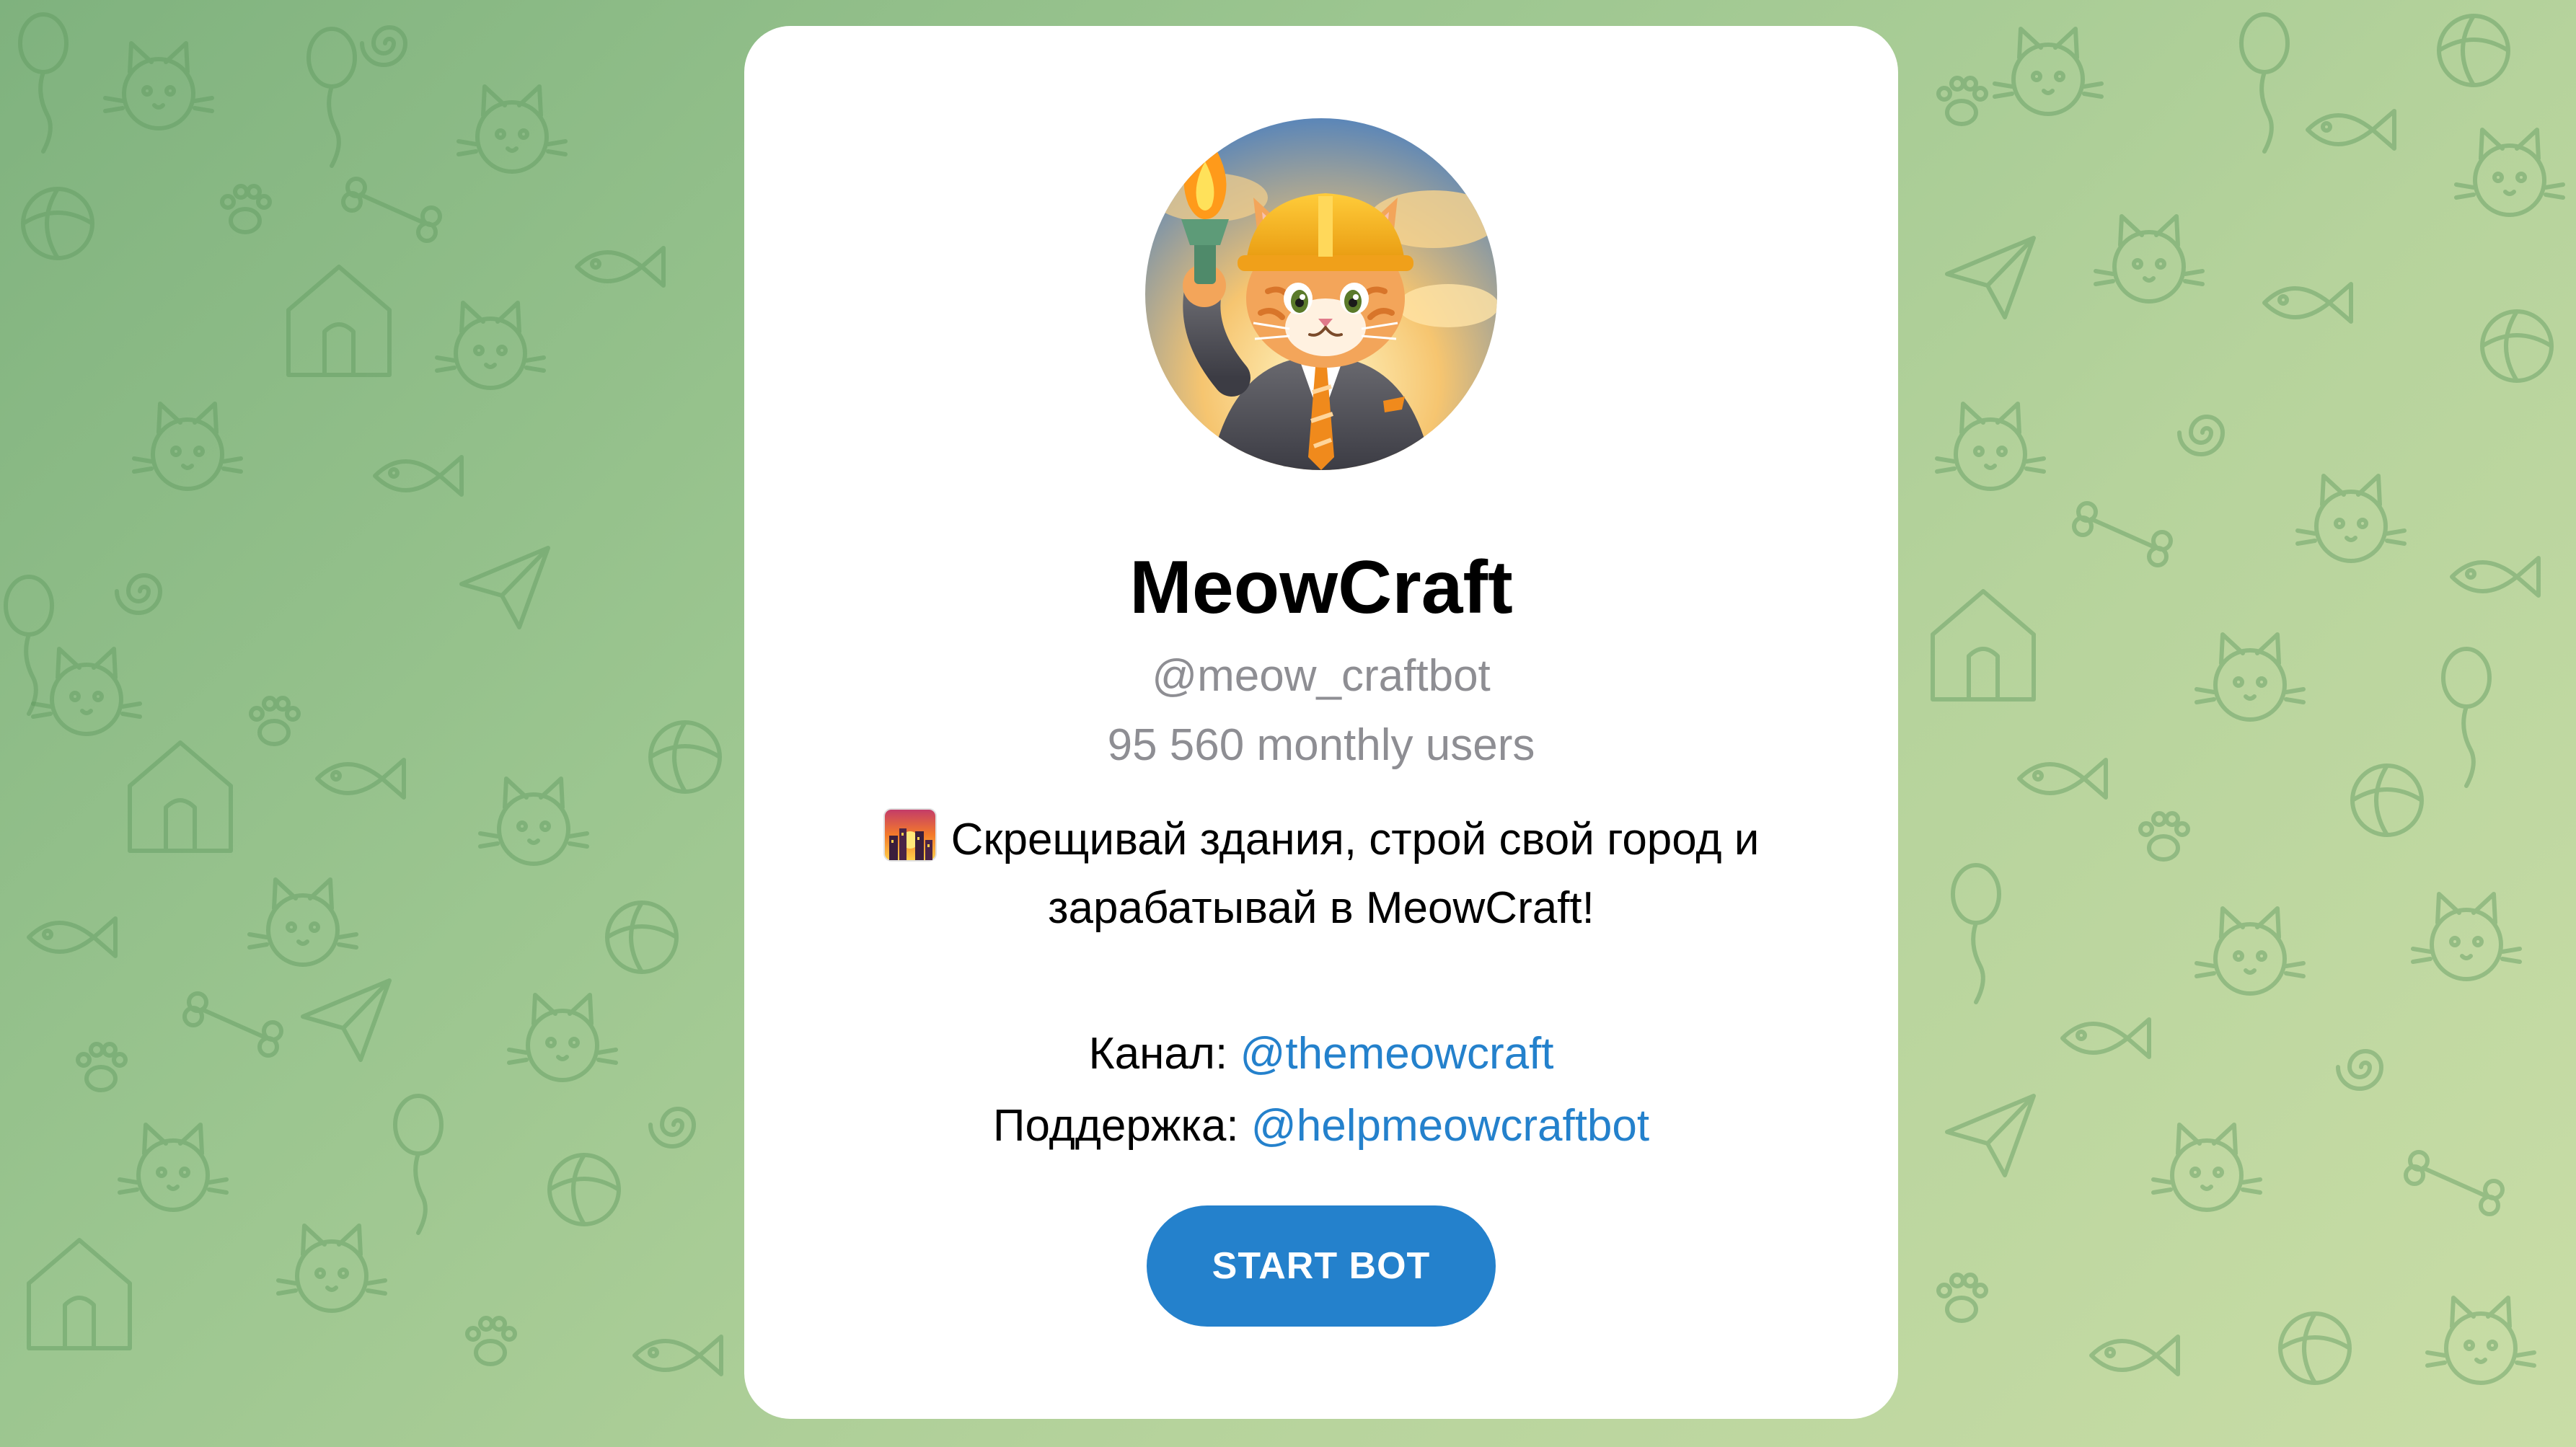 This screenshot has height=1447, width=2576. I want to click on channel-label: Канал:, so click(1158, 1054).